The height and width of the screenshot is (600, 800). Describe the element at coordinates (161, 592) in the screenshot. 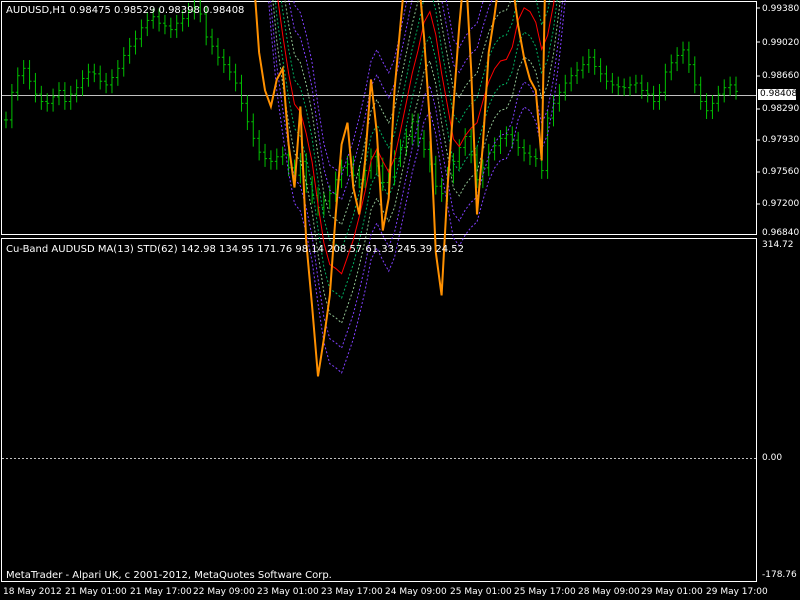

I see `date-tick: 21 May 17:00` at that location.